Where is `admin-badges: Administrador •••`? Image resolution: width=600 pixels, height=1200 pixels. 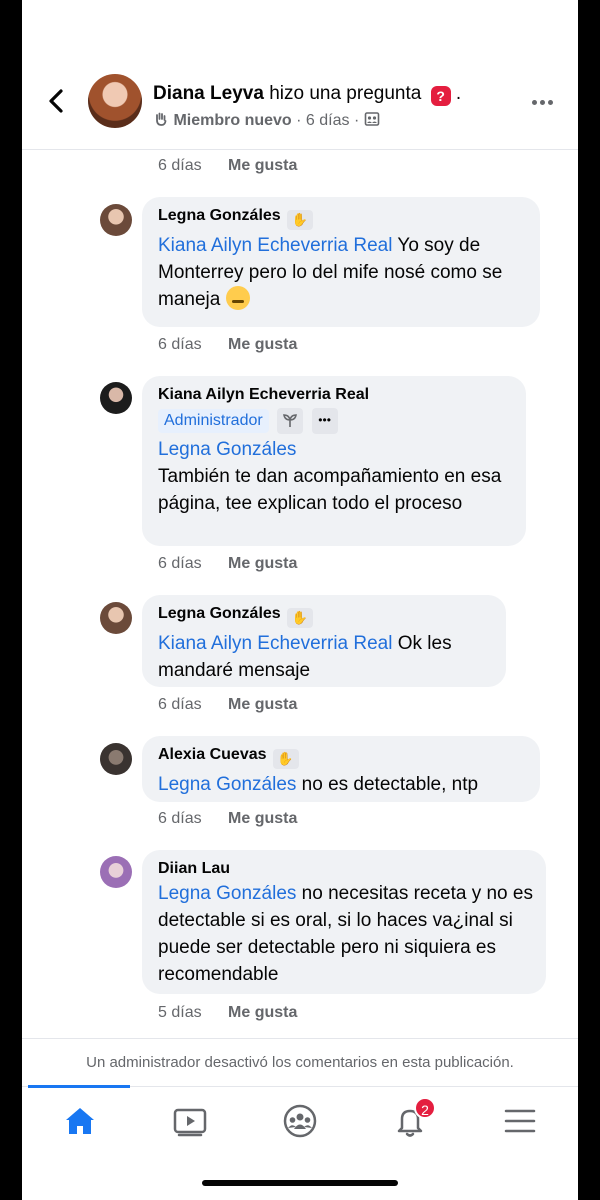
admin-badges: Administrador ••• is located at coordinates (334, 421).